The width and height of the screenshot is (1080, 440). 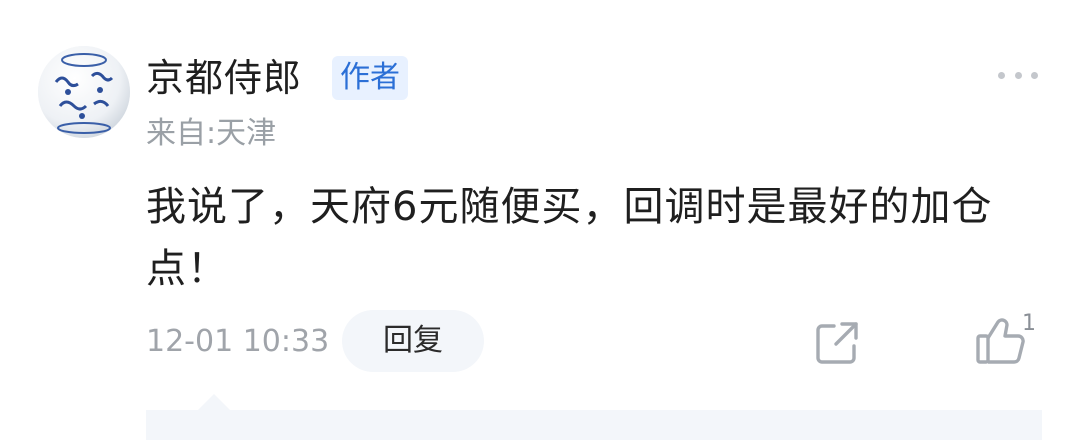 What do you see at coordinates (370, 78) in the screenshot?
I see `author-badge: 作者` at bounding box center [370, 78].